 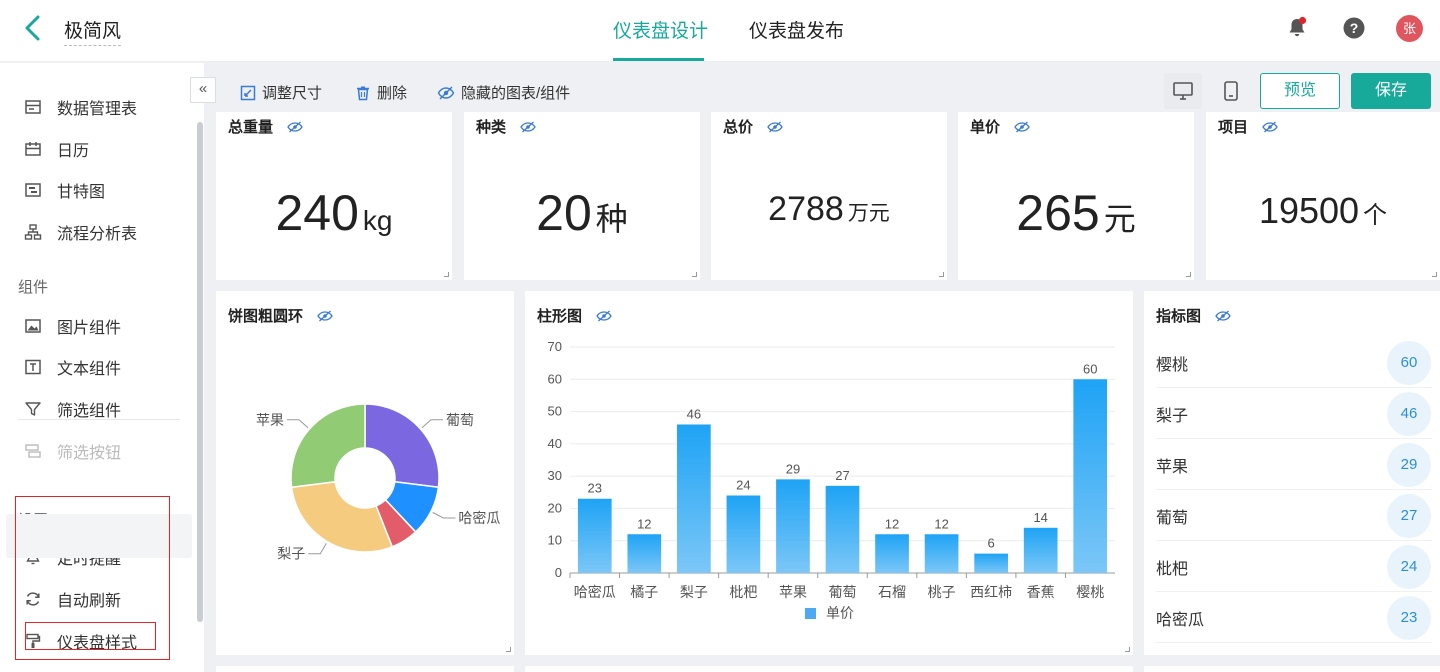 I want to click on pie-slice-label: 哈密瓜, so click(x=479, y=518).